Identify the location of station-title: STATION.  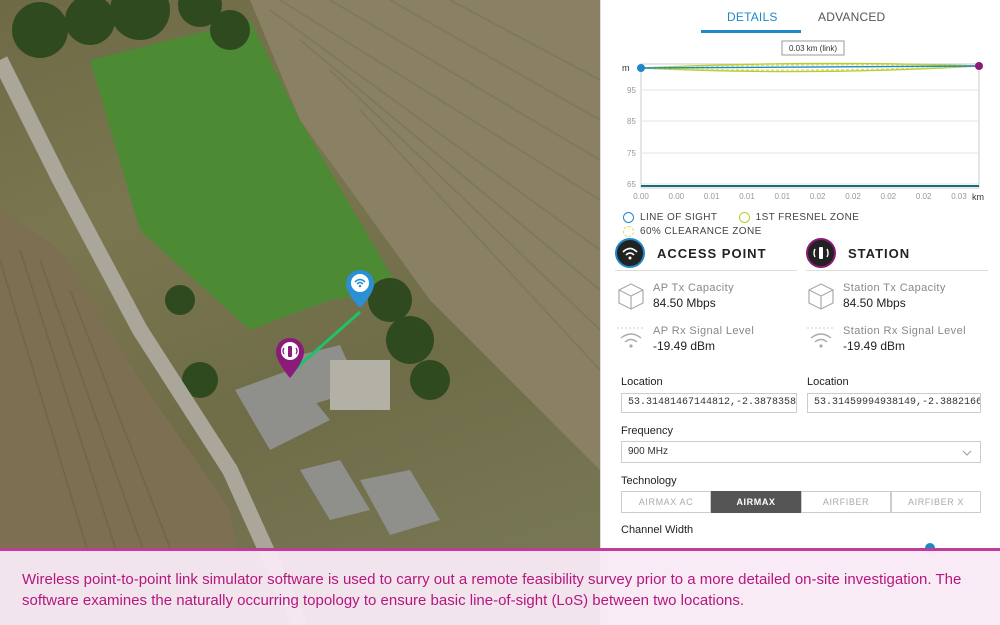
(879, 253).